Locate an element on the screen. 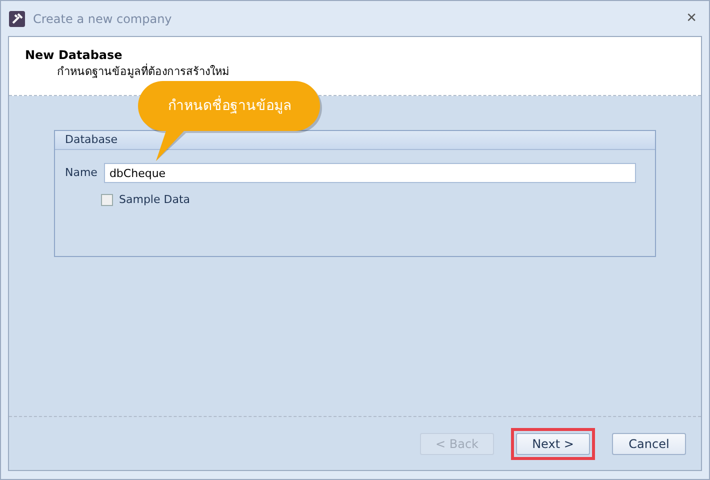  callout-text: กำหนดชื่อฐานข้อมูล is located at coordinates (230, 106).